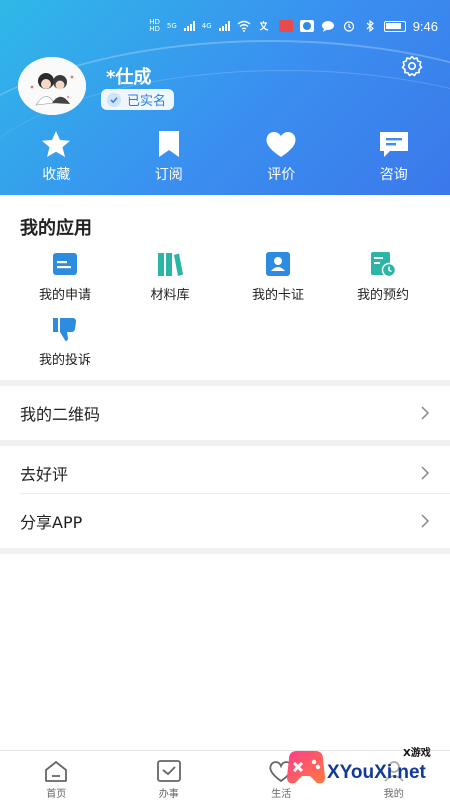 This screenshot has height=800, width=450. Describe the element at coordinates (169, 157) in the screenshot. I see `quick-action-subscriptions: 订阅` at that location.